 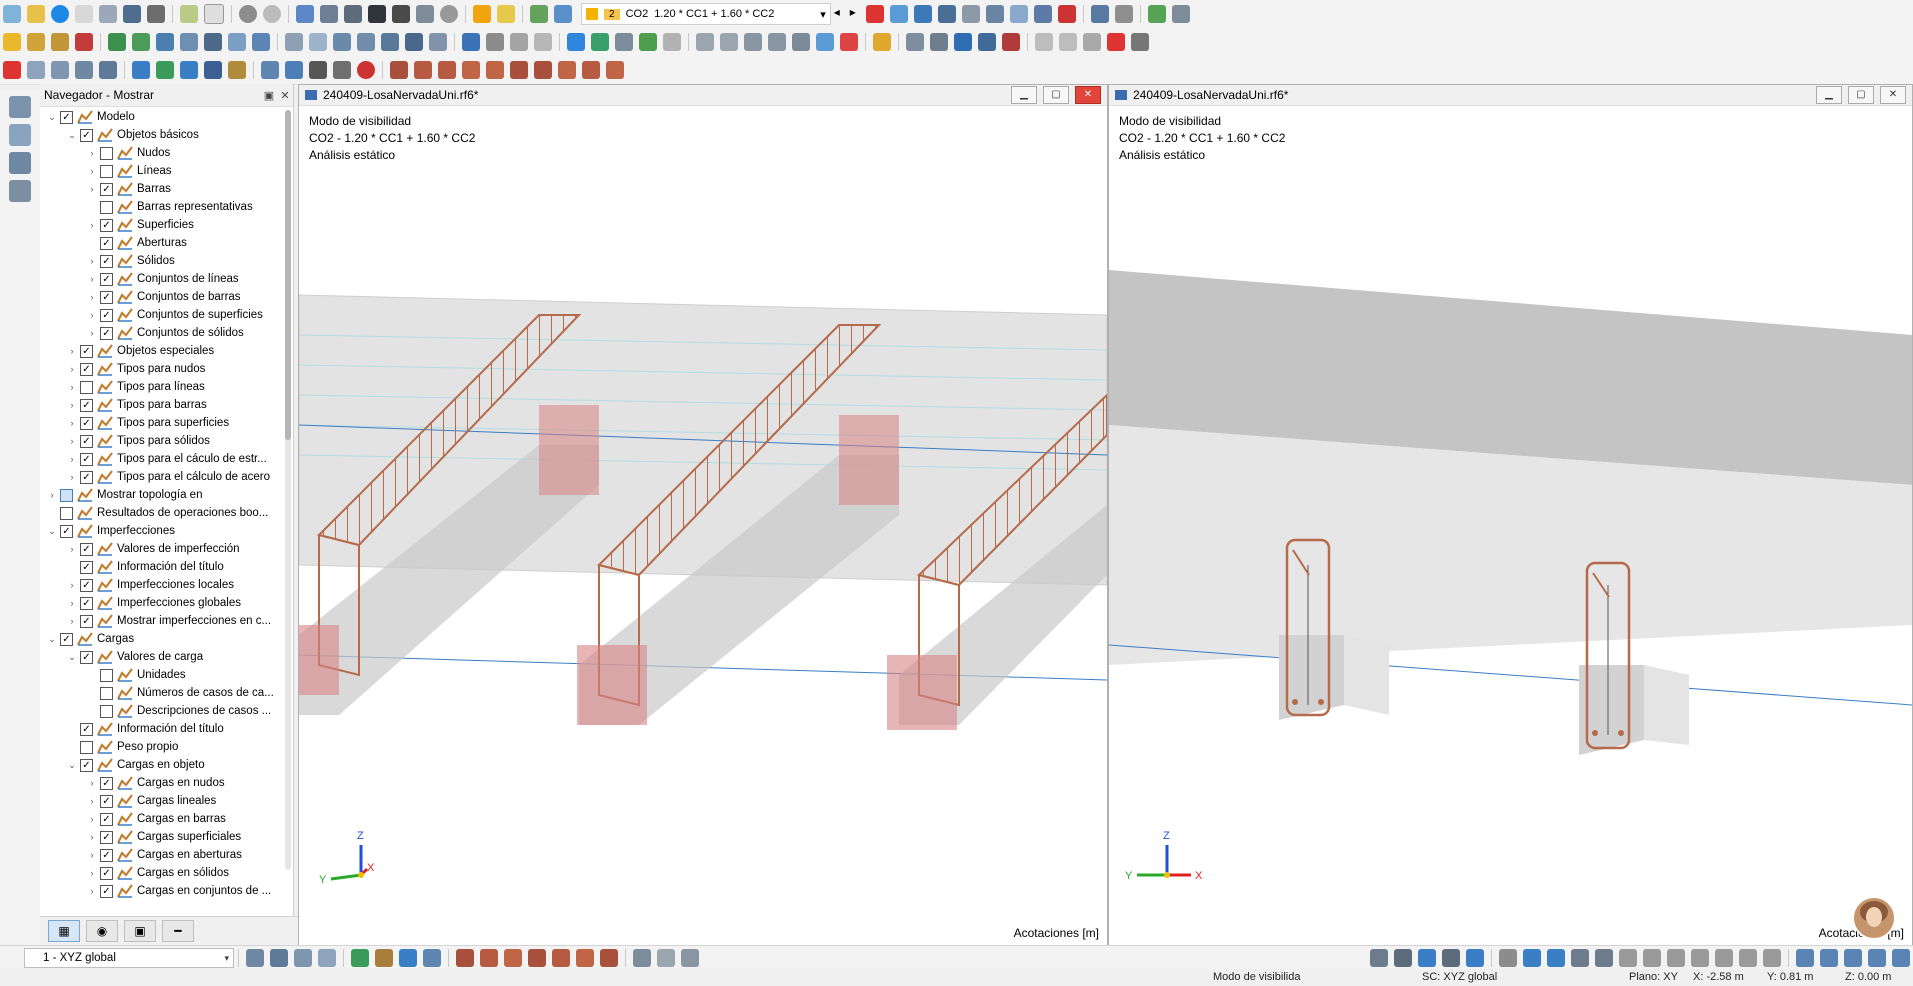 What do you see at coordinates (353, 14) in the screenshot?
I see `calculator-icon` at bounding box center [353, 14].